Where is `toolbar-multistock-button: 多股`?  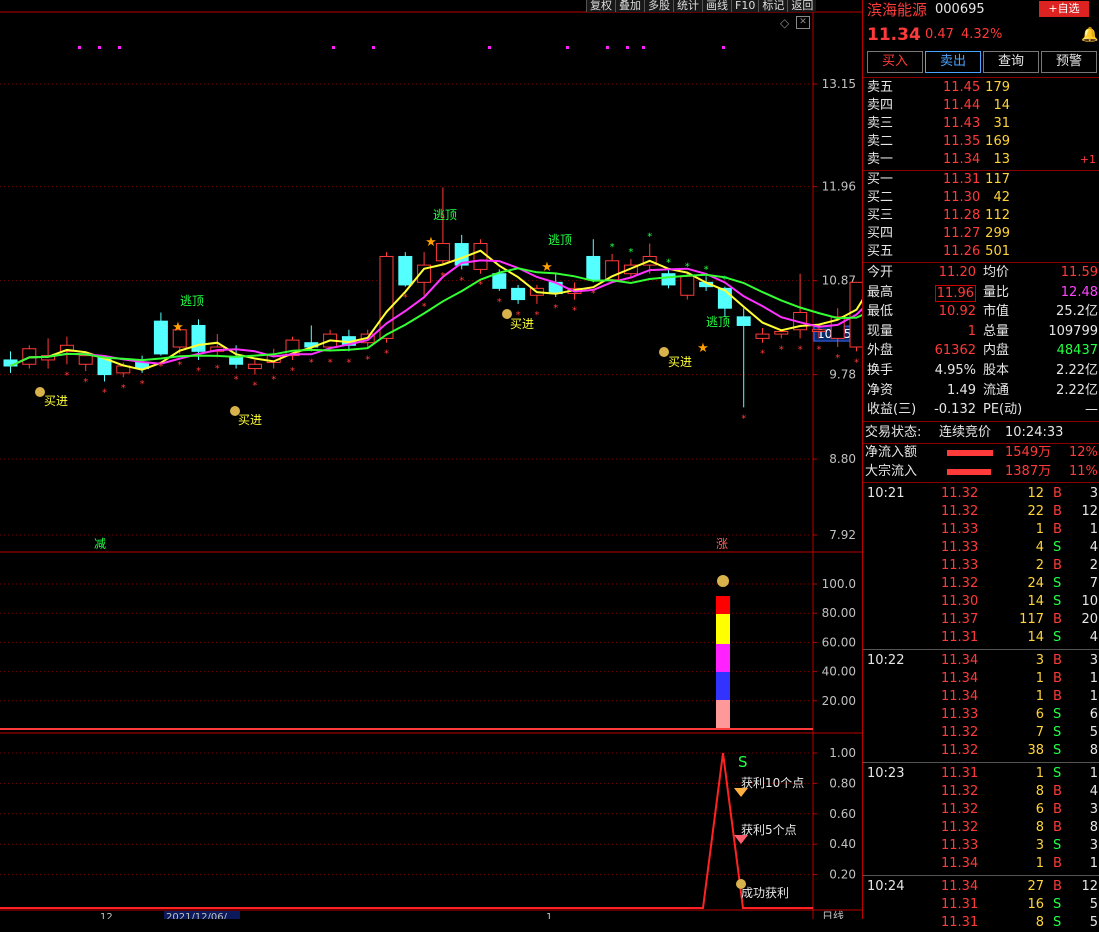
toolbar-multistock-button: 多股 is located at coordinates (658, 6).